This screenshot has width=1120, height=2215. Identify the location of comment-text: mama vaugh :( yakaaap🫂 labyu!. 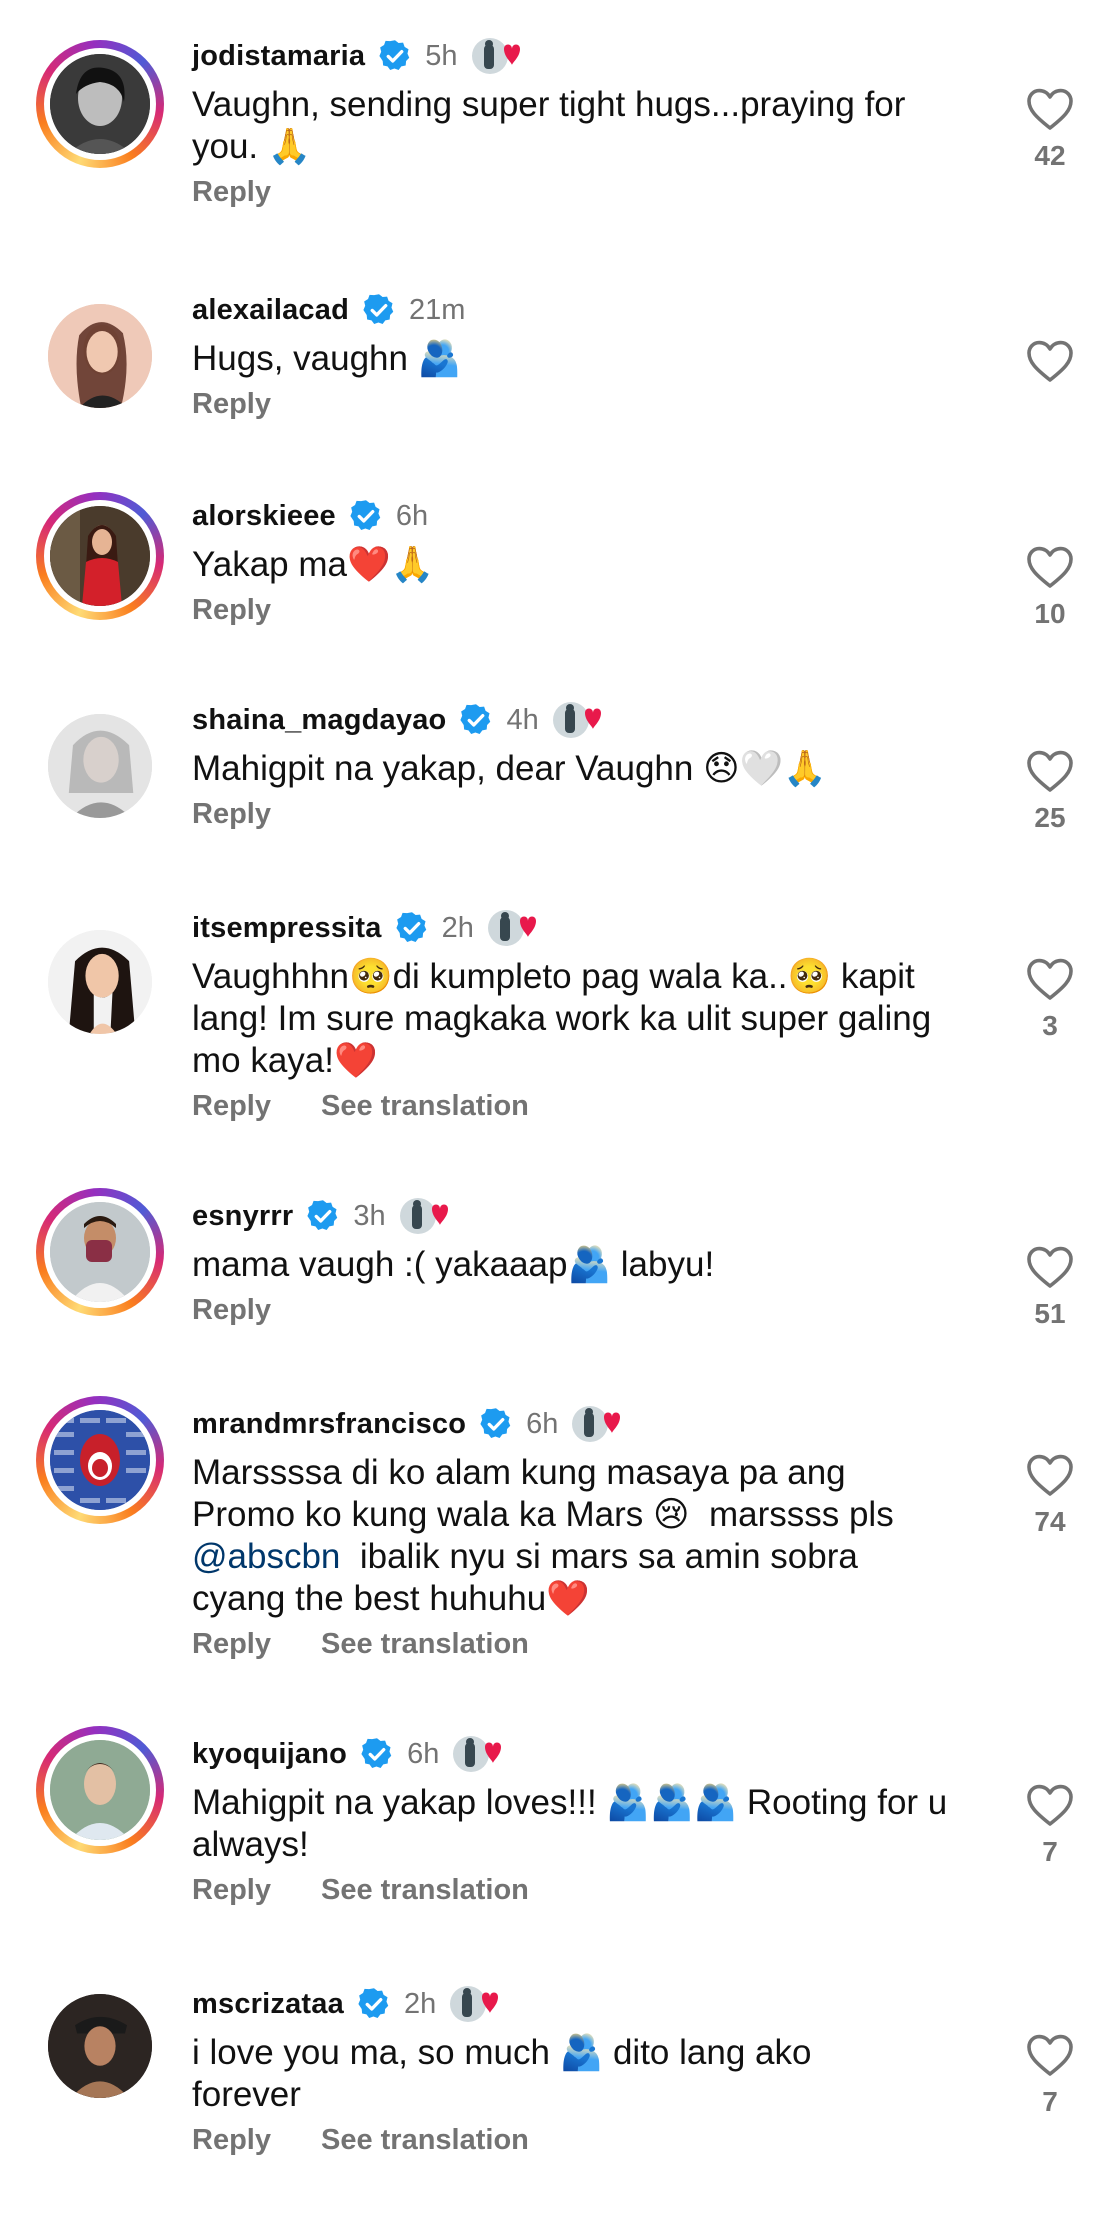
(453, 1264).